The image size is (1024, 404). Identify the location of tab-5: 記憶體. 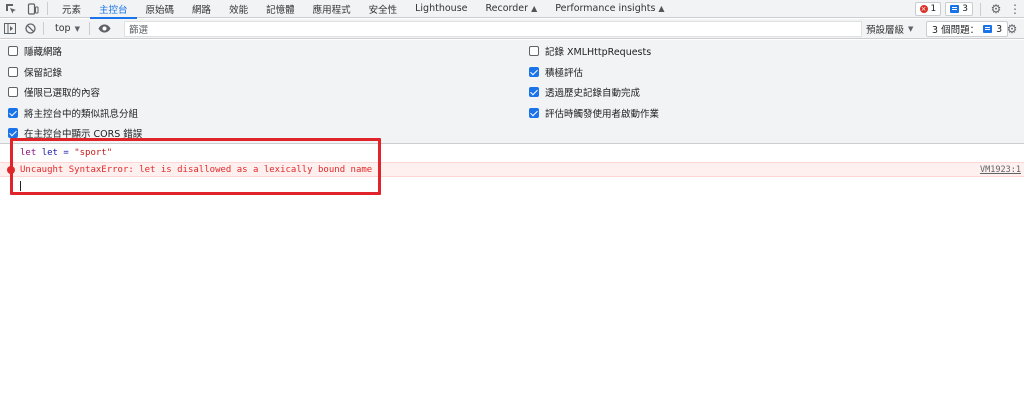
(280, 9).